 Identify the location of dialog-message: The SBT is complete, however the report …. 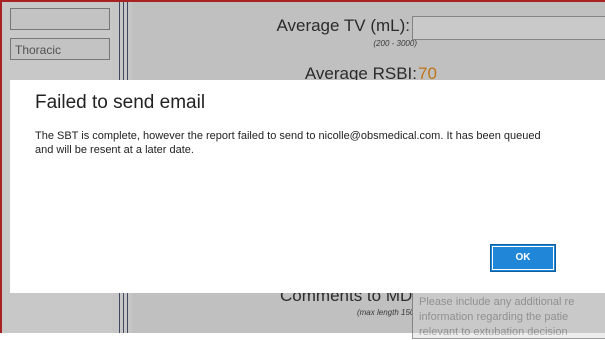
(288, 143).